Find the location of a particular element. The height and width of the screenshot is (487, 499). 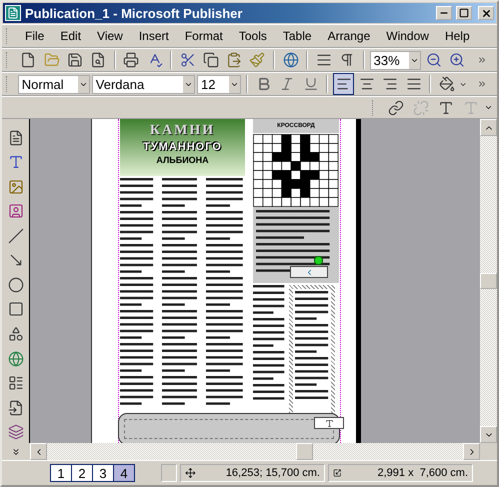

window-title: Publication_1 - Microsoft Publisher is located at coordinates (134, 13).